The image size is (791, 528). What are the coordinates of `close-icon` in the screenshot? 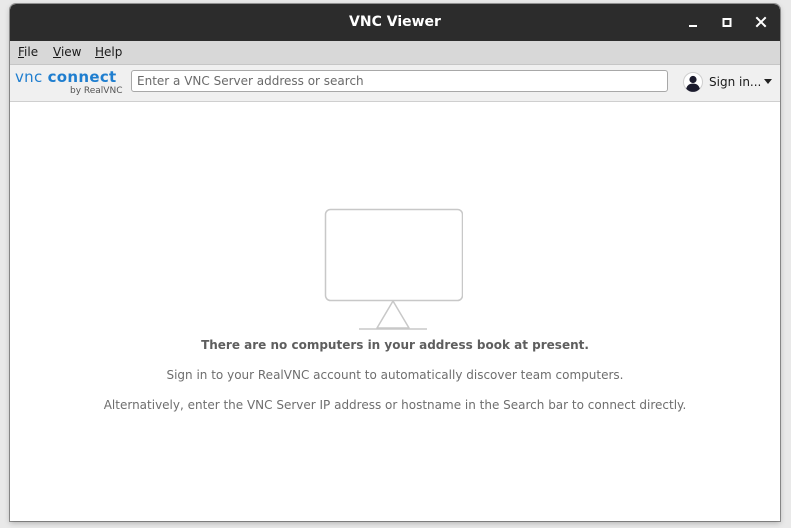 It's located at (761, 22).